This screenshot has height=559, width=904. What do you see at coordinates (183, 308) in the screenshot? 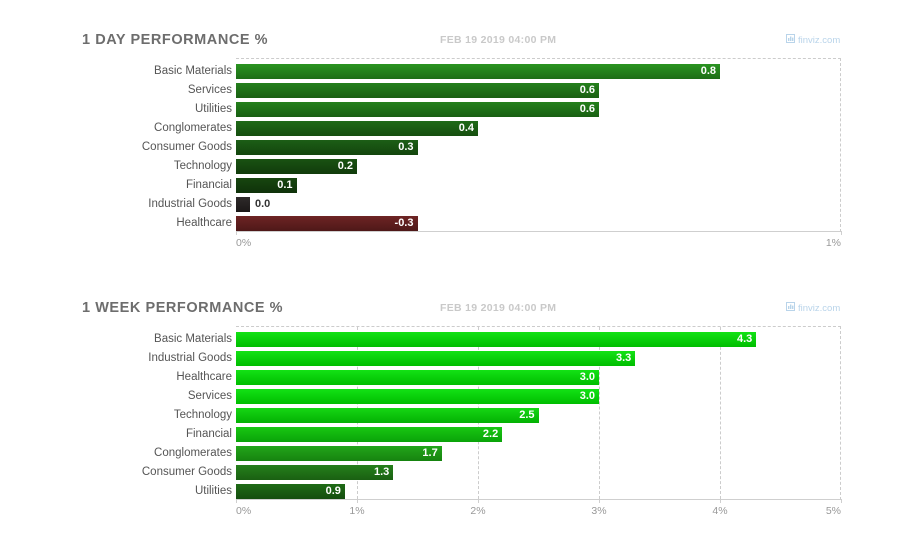
I see `page-title: 1 WEEK PERFORMANCE %` at bounding box center [183, 308].